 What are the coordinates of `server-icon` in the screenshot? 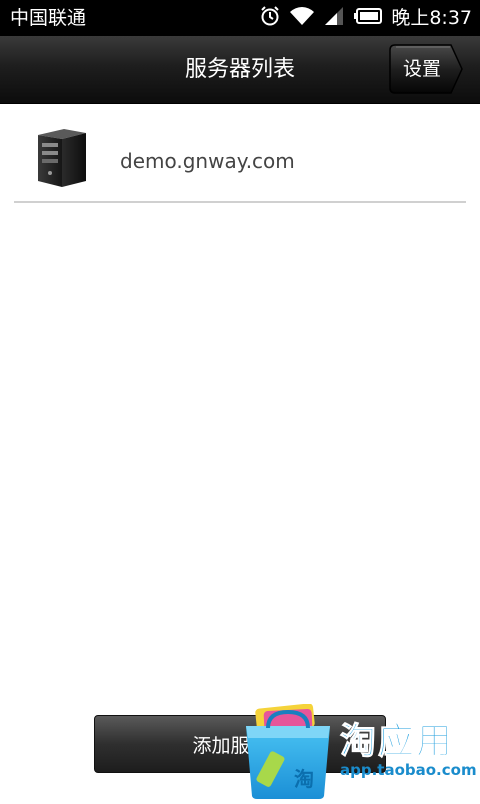 It's located at (62, 160).